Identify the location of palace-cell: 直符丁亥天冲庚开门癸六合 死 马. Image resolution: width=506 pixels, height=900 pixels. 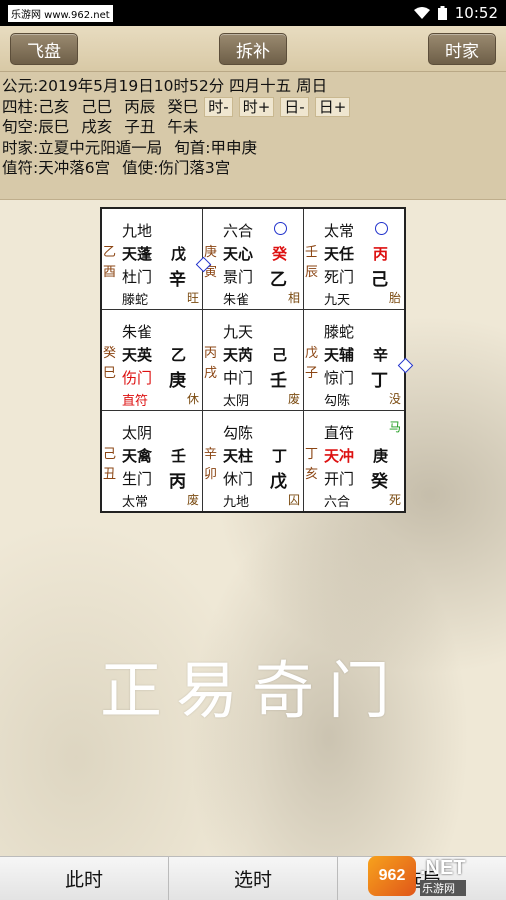
(354, 461).